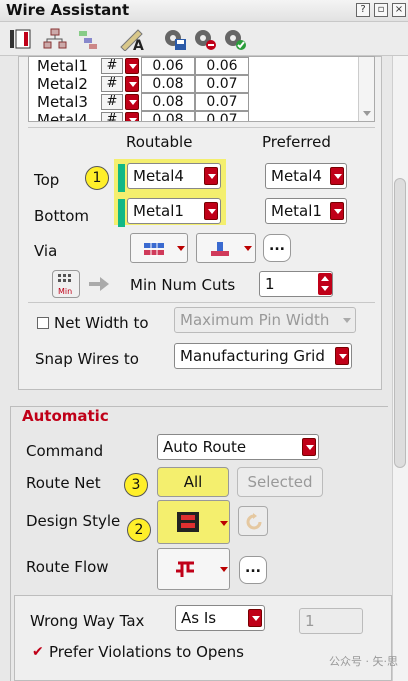 The width and height of the screenshot is (408, 681). I want to click on wrong-way-label: Wrong Way Tax, so click(87, 621).